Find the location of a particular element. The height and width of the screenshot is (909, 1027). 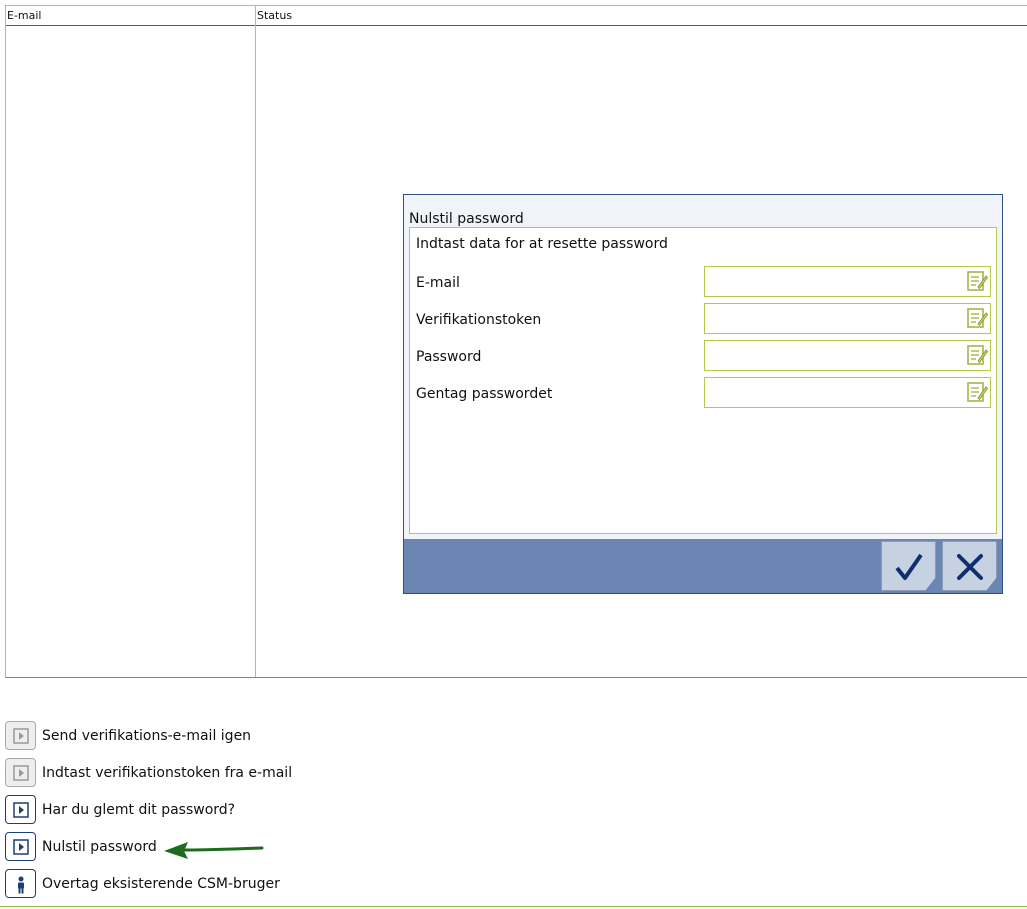

token-label: Verifikationstoken is located at coordinates (479, 320).